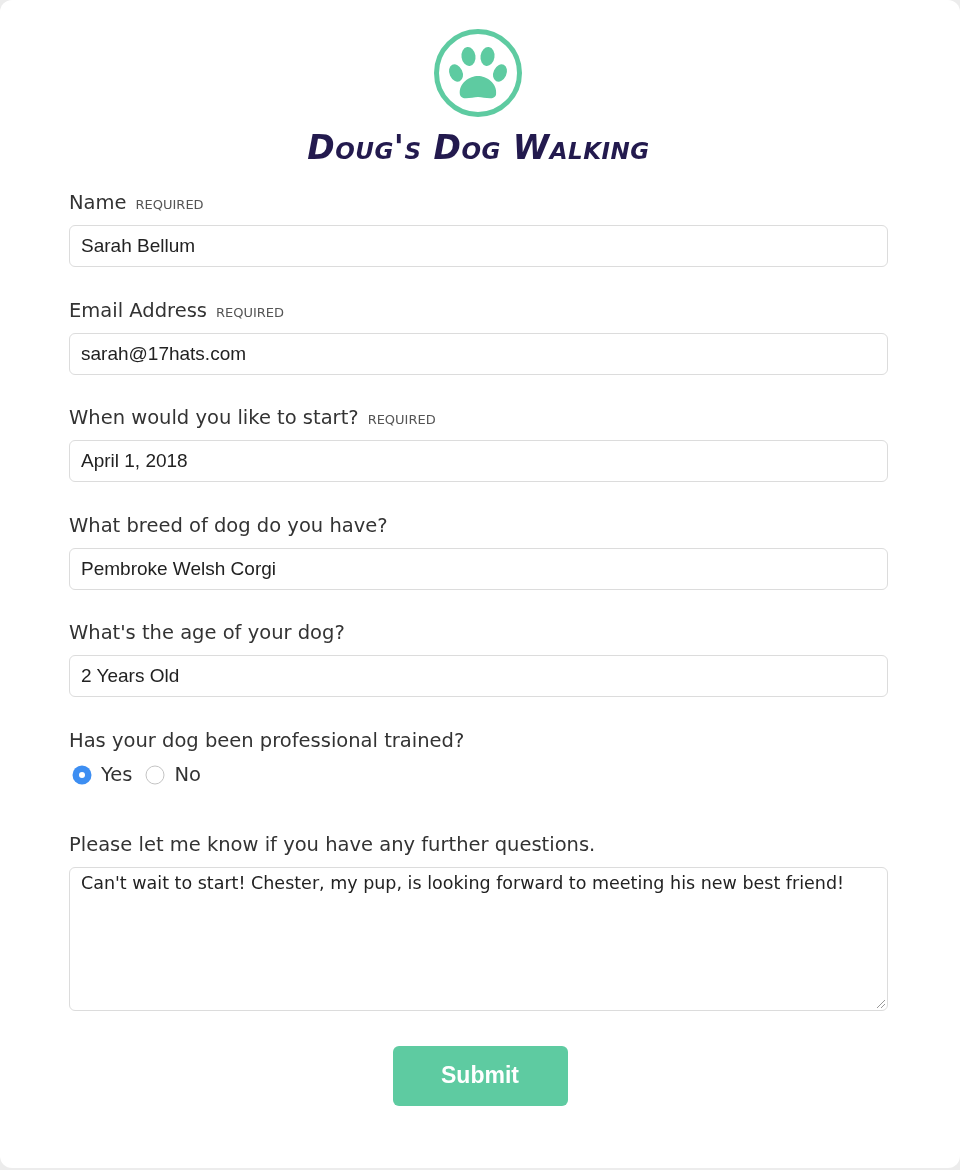  I want to click on message-textarea: Can't wait to start! Chester, my pup, is looking forward to meeting his new best friend!, so click(478, 938).